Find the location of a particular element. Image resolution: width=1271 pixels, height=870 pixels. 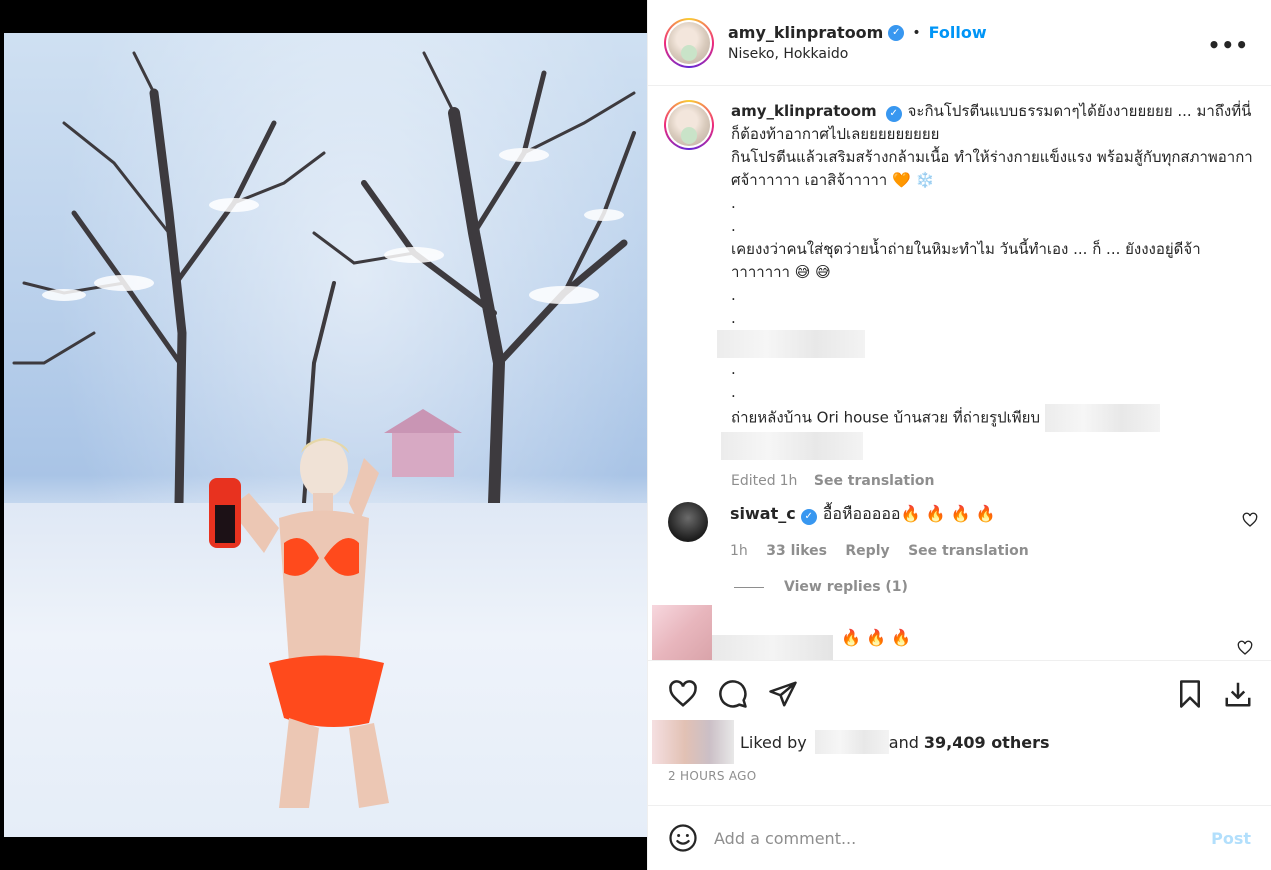

blurred-liker-avatars is located at coordinates (693, 742).